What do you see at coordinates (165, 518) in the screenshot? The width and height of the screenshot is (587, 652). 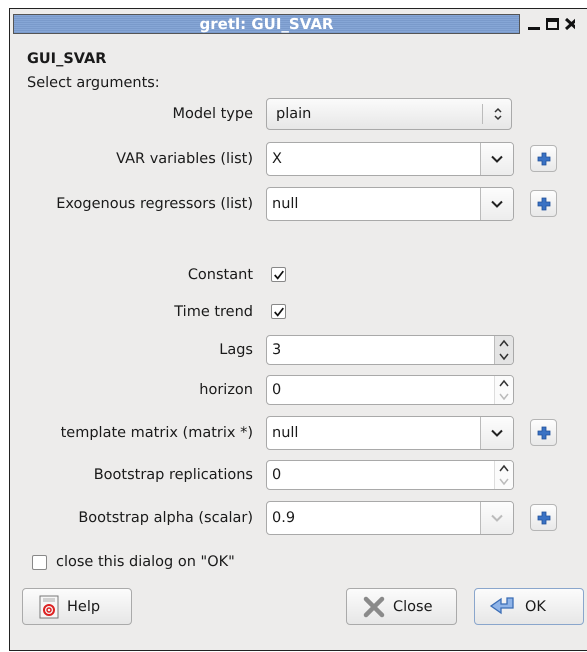 I see `argument-label: Bootstrap alpha (scalar)` at bounding box center [165, 518].